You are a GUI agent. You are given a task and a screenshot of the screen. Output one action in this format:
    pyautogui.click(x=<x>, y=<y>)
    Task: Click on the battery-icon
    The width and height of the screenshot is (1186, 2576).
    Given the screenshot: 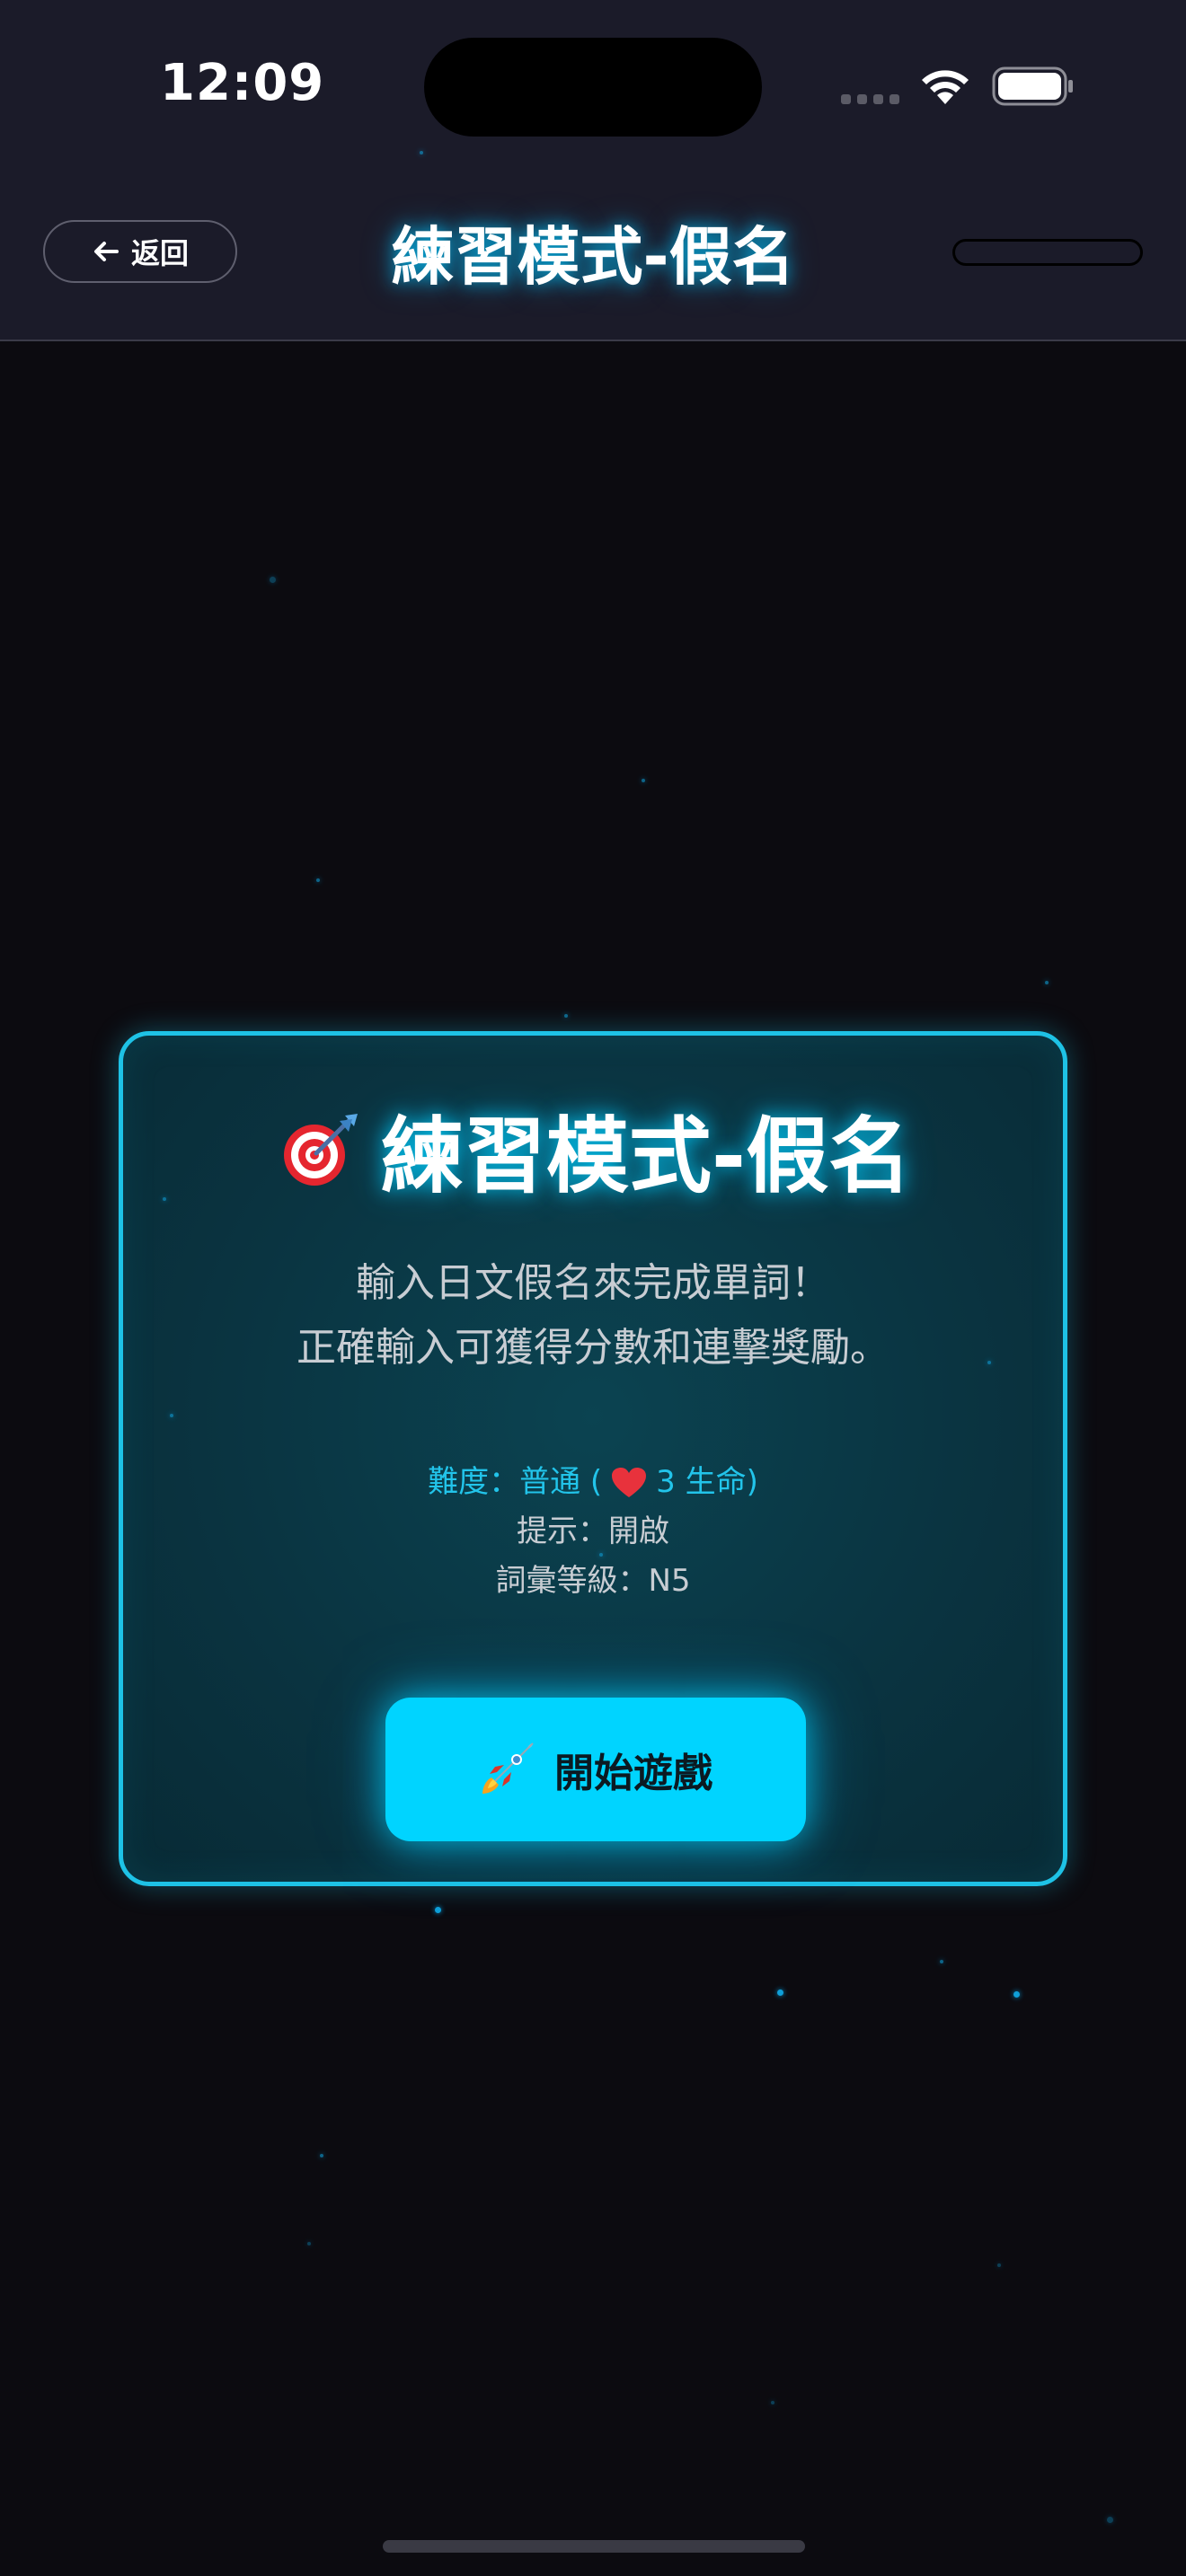 What is the action you would take?
    pyautogui.click(x=1032, y=86)
    